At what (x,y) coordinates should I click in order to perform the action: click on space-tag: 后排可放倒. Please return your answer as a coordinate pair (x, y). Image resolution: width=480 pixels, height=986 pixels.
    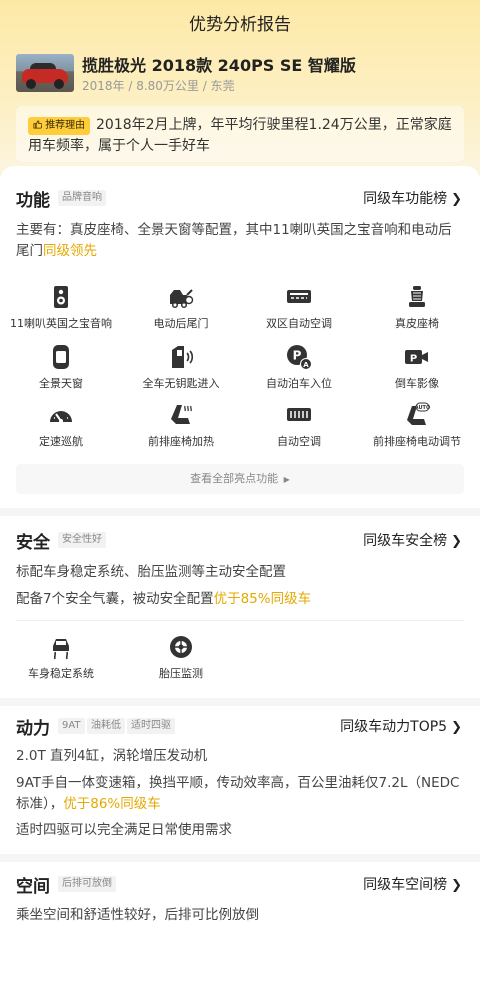
    Looking at the image, I should click on (87, 884).